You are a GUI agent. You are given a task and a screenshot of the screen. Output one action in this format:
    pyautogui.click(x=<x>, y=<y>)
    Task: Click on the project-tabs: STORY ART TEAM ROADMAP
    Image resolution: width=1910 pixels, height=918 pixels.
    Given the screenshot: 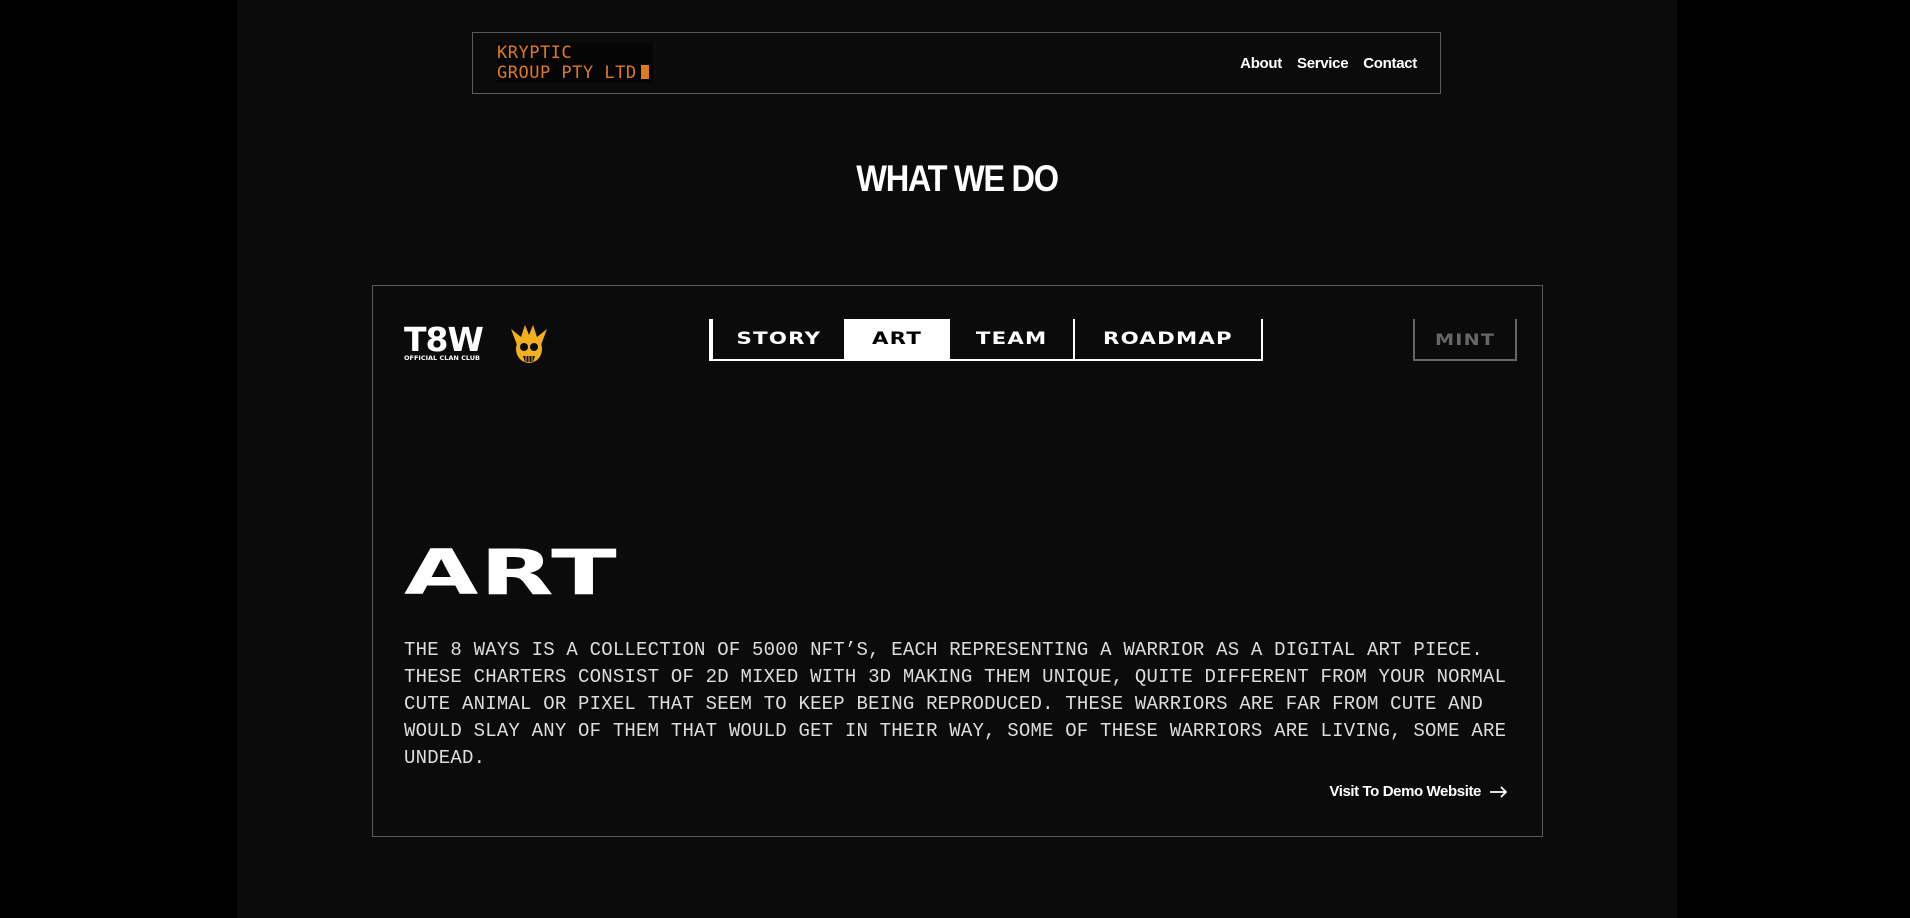 What is the action you would take?
    pyautogui.click(x=986, y=340)
    